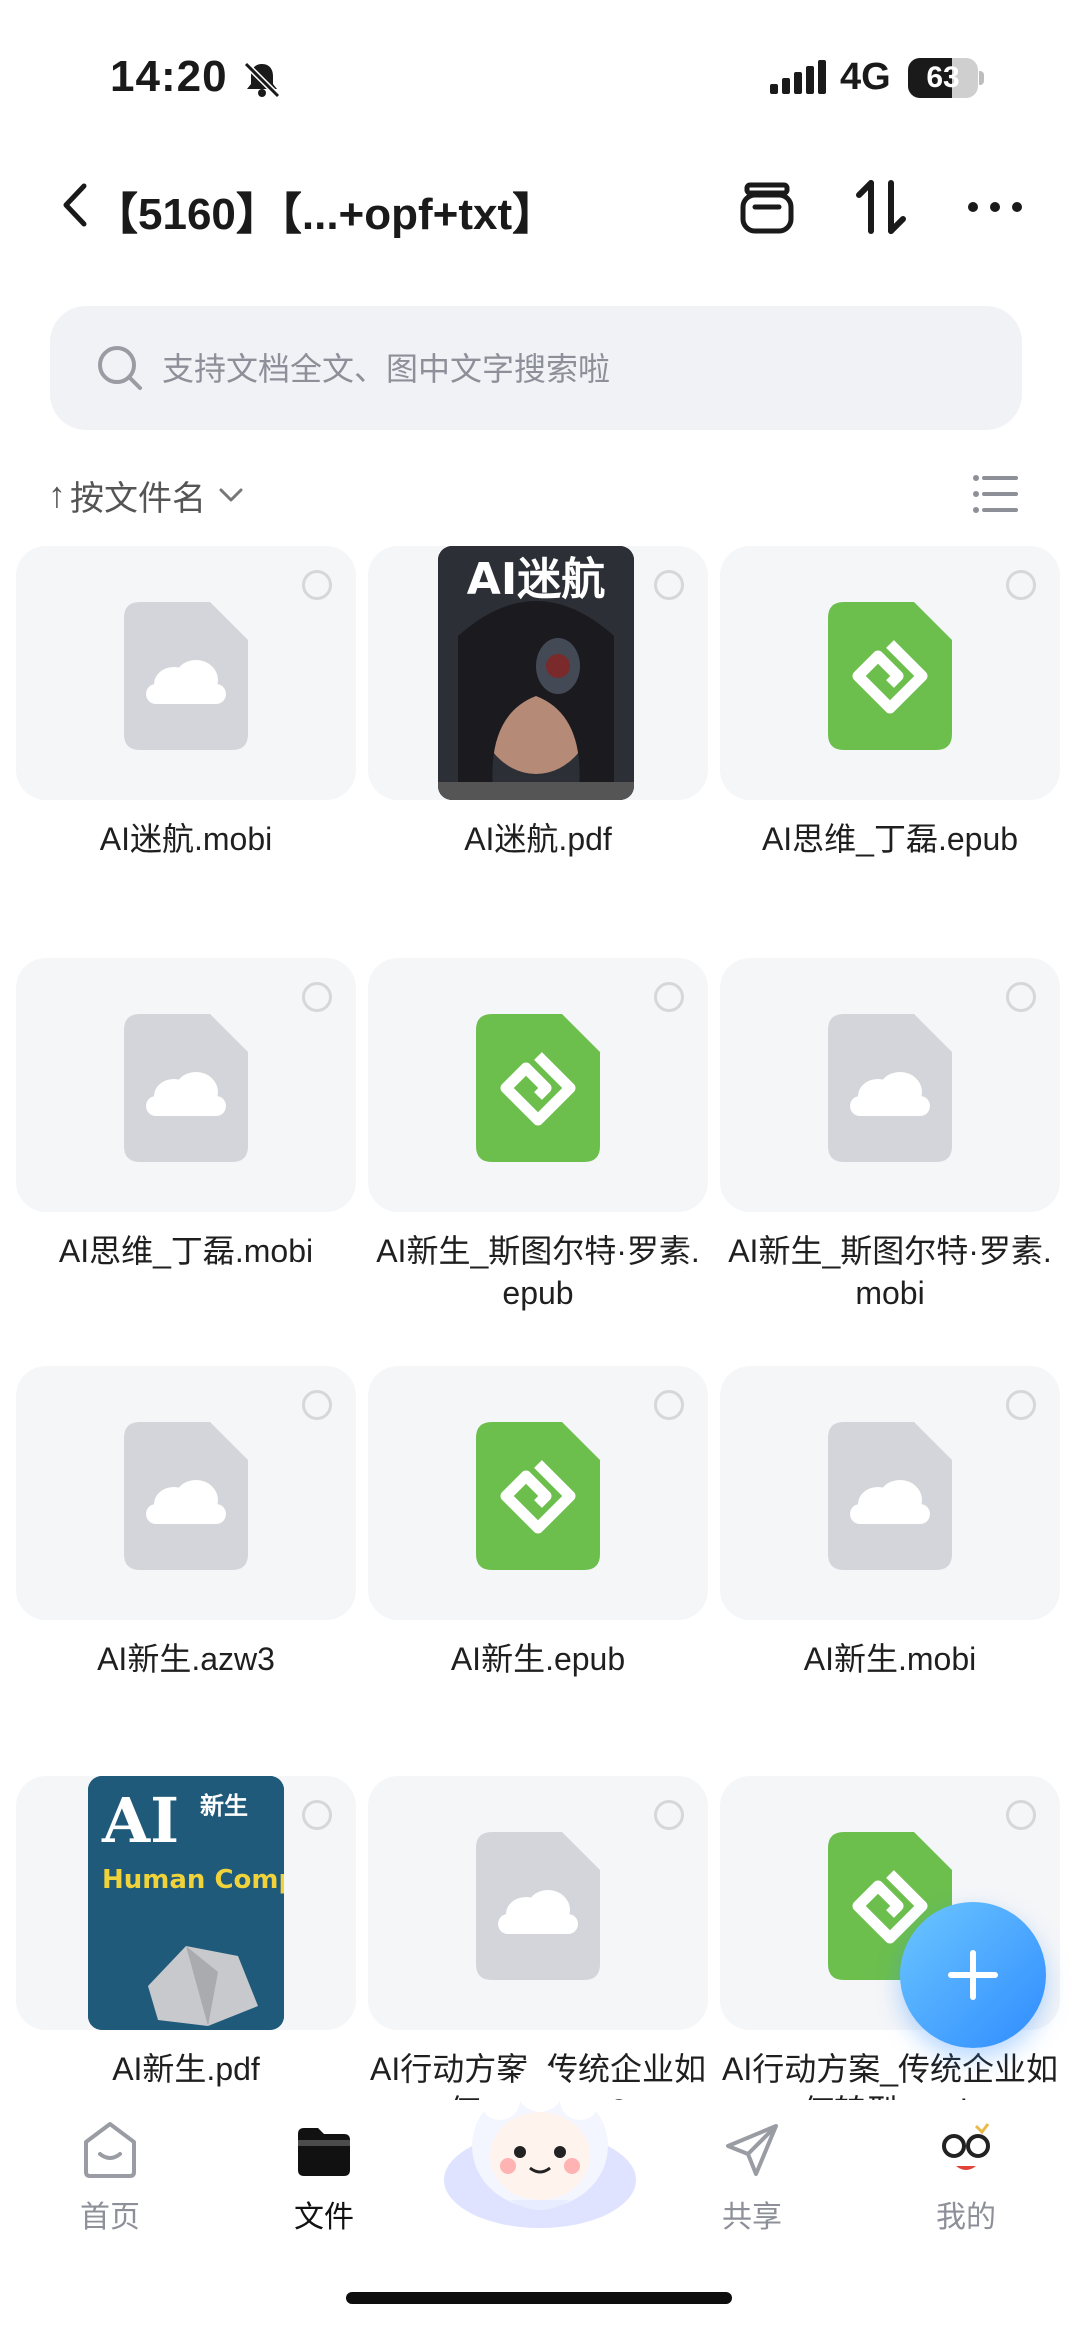 The width and height of the screenshot is (1080, 2341). I want to click on home-indicator, so click(539, 2298).